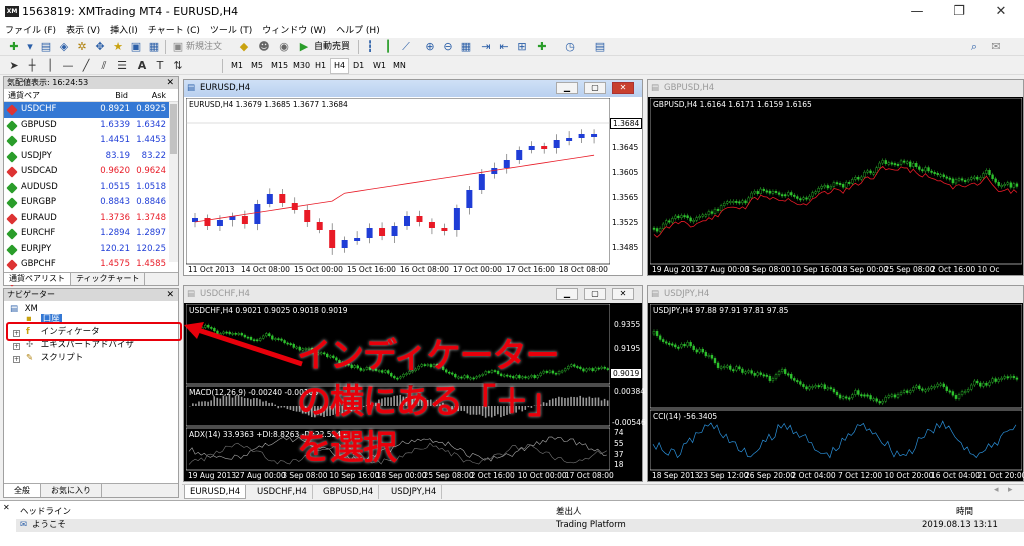 This screenshot has height=546, width=1024. What do you see at coordinates (82, 47) in the screenshot?
I see `data-window-icon: ✲` at bounding box center [82, 47].